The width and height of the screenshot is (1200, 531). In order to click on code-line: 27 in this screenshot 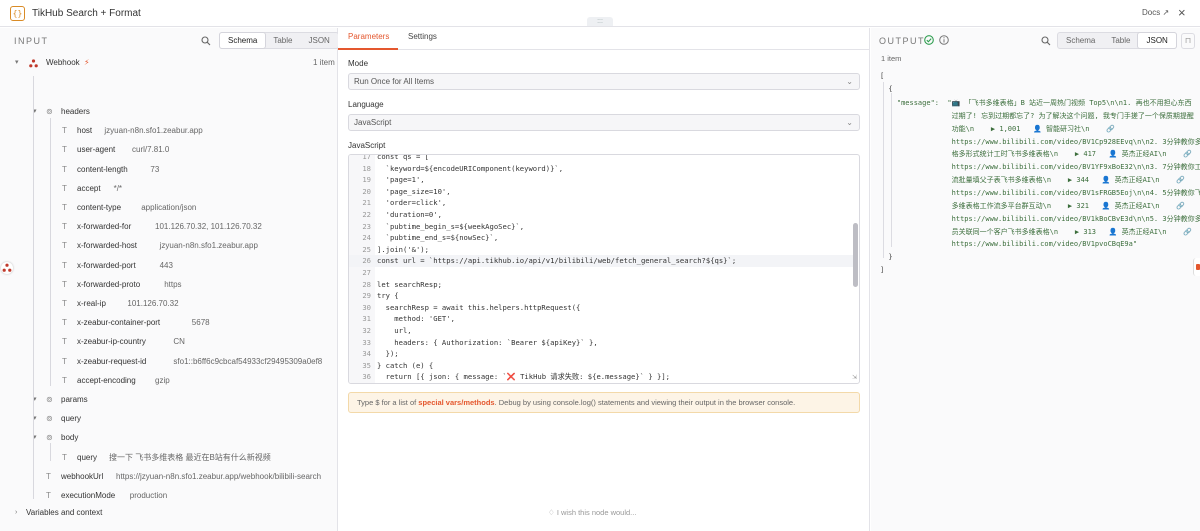, I will do `click(602, 273)`.